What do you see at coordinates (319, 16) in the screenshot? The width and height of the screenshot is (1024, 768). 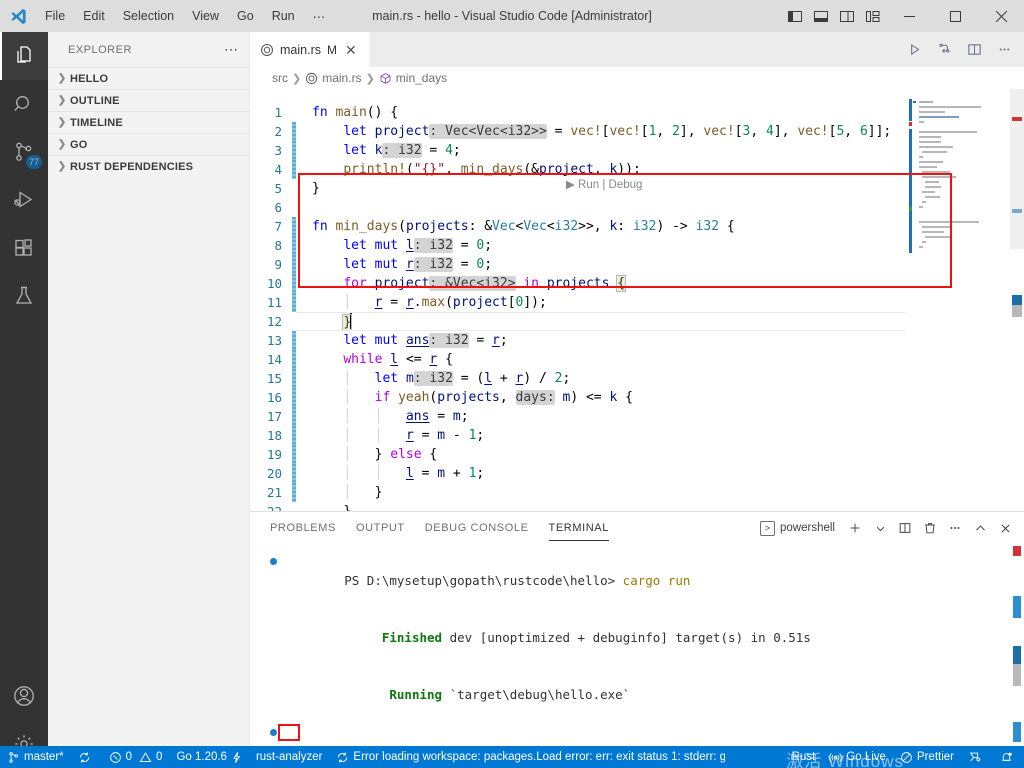 I see `menu-more: ⋯` at bounding box center [319, 16].